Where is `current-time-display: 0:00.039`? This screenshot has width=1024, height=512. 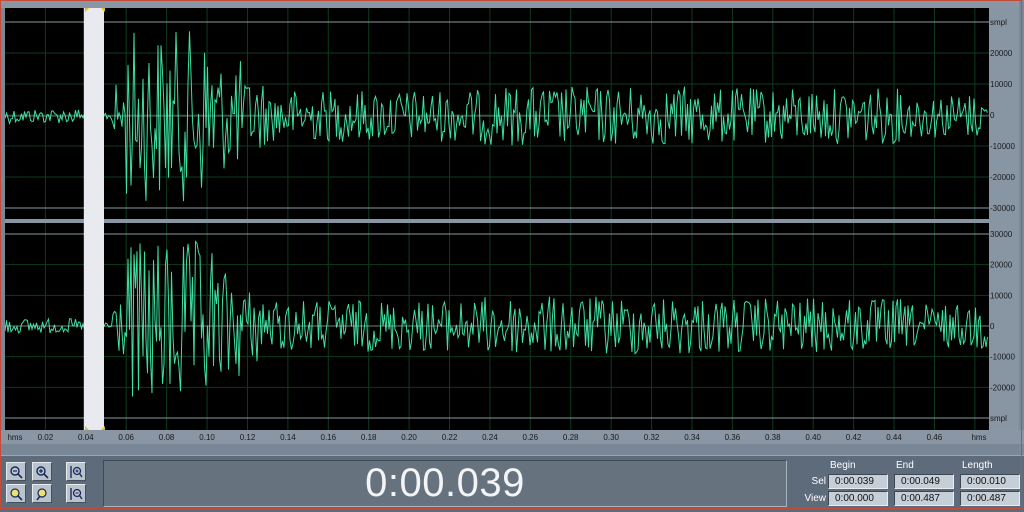
current-time-display: 0:00.039 is located at coordinates (445, 483).